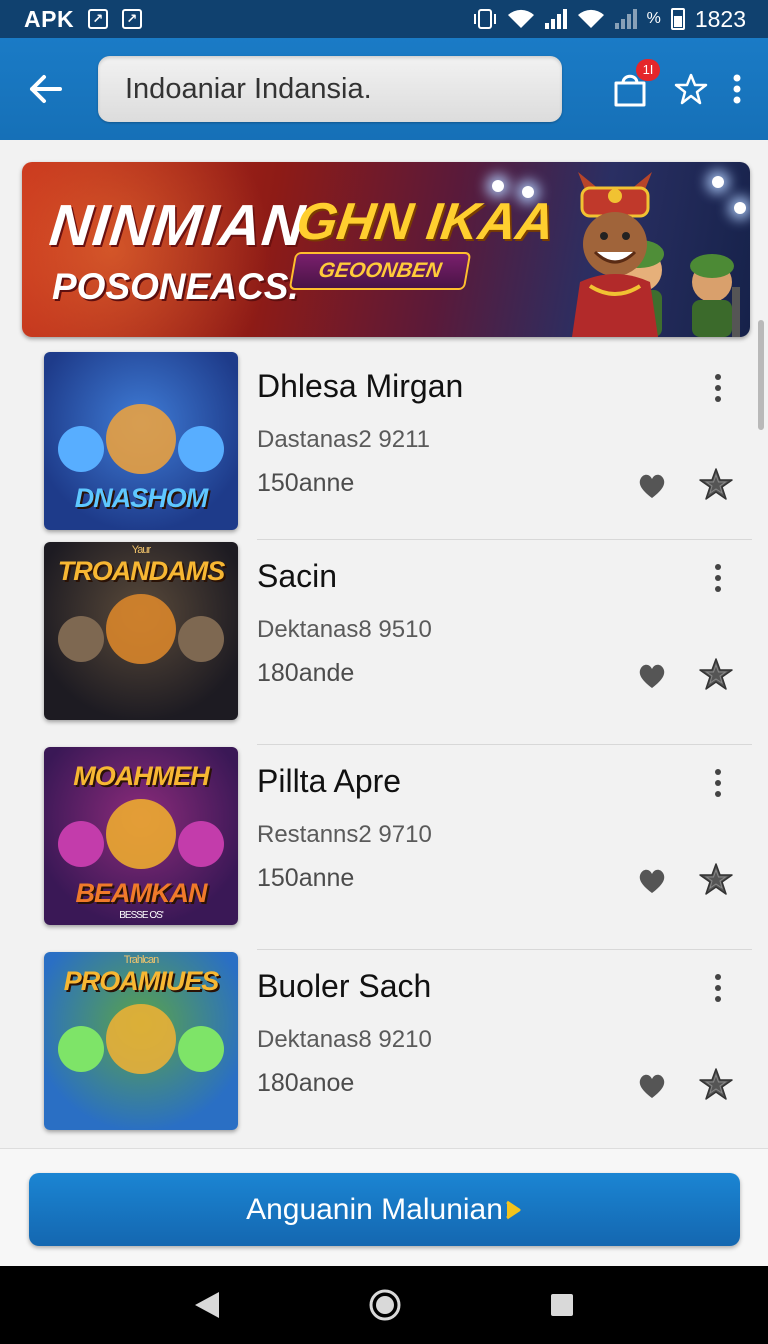 The image size is (768, 1344). What do you see at coordinates (344, 834) in the screenshot?
I see `item-subtitle: Restanns2 9710` at bounding box center [344, 834].